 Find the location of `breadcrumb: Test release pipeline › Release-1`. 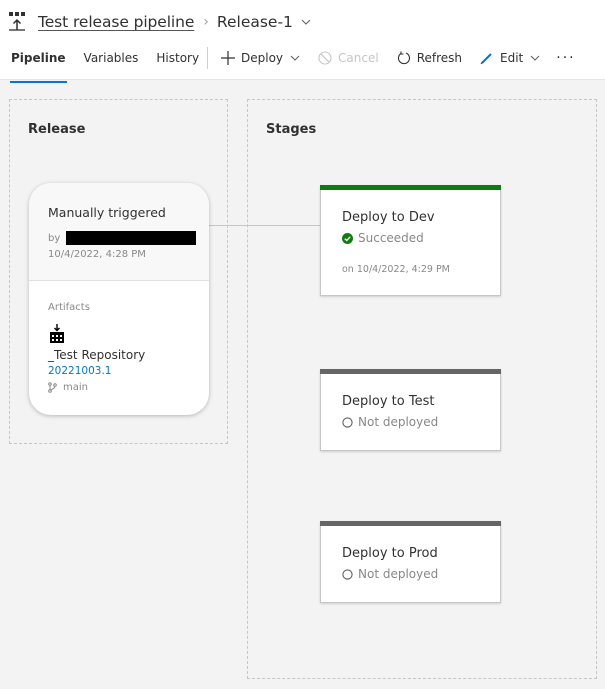

breadcrumb: Test release pipeline › Release-1 is located at coordinates (159, 22).